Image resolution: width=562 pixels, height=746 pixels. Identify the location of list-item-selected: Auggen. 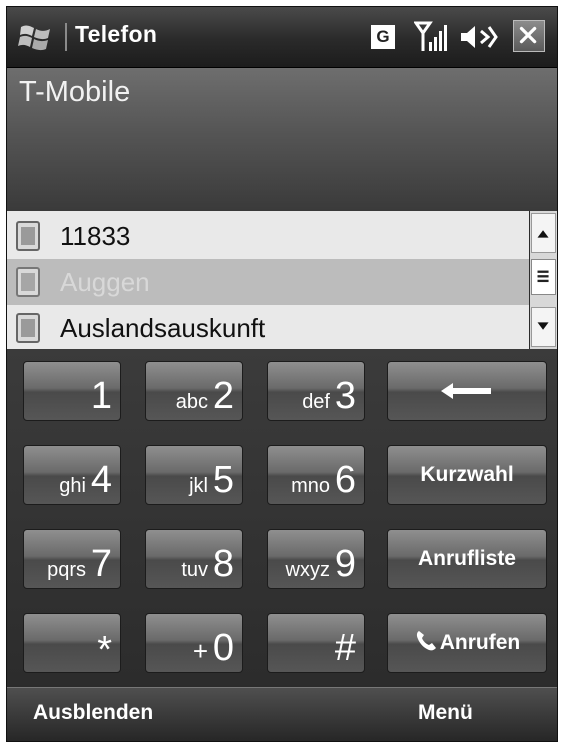
(268, 282).